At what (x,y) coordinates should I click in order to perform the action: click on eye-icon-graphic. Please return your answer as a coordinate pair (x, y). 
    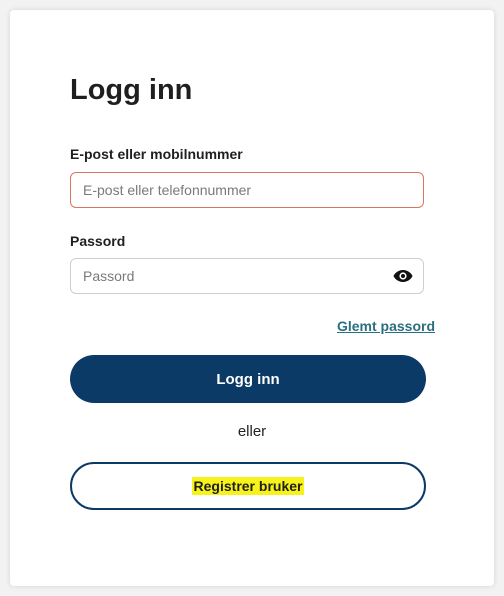
    Looking at the image, I should click on (403, 276).